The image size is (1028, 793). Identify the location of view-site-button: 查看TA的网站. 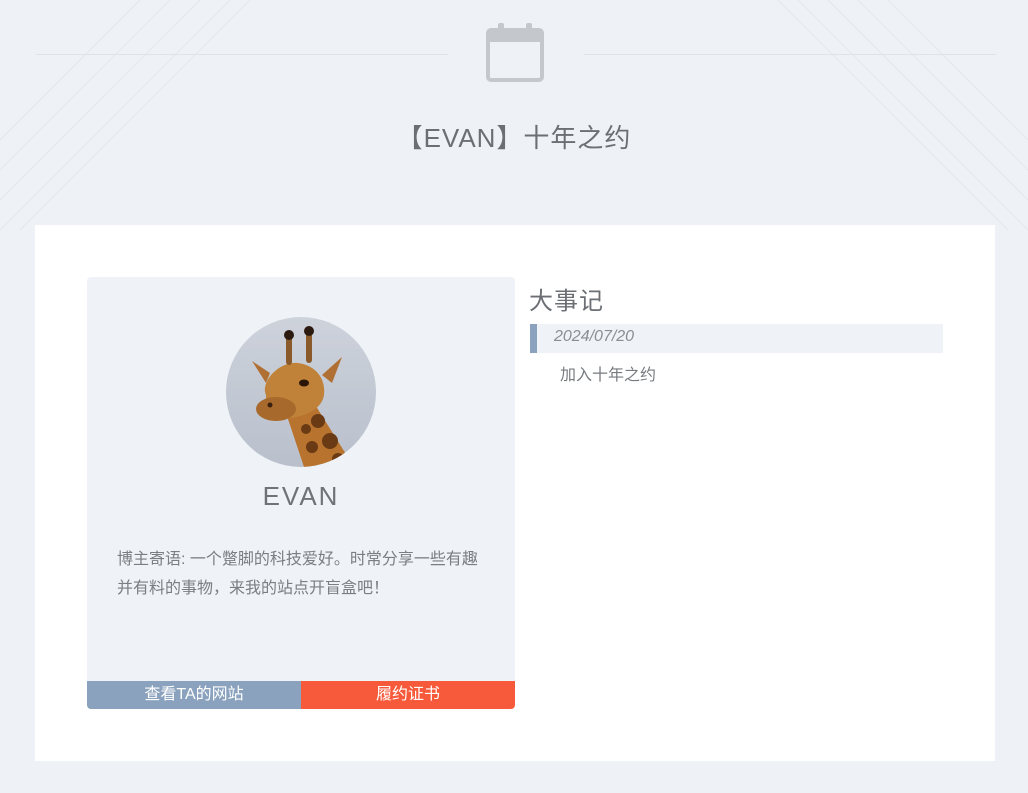
(194, 695).